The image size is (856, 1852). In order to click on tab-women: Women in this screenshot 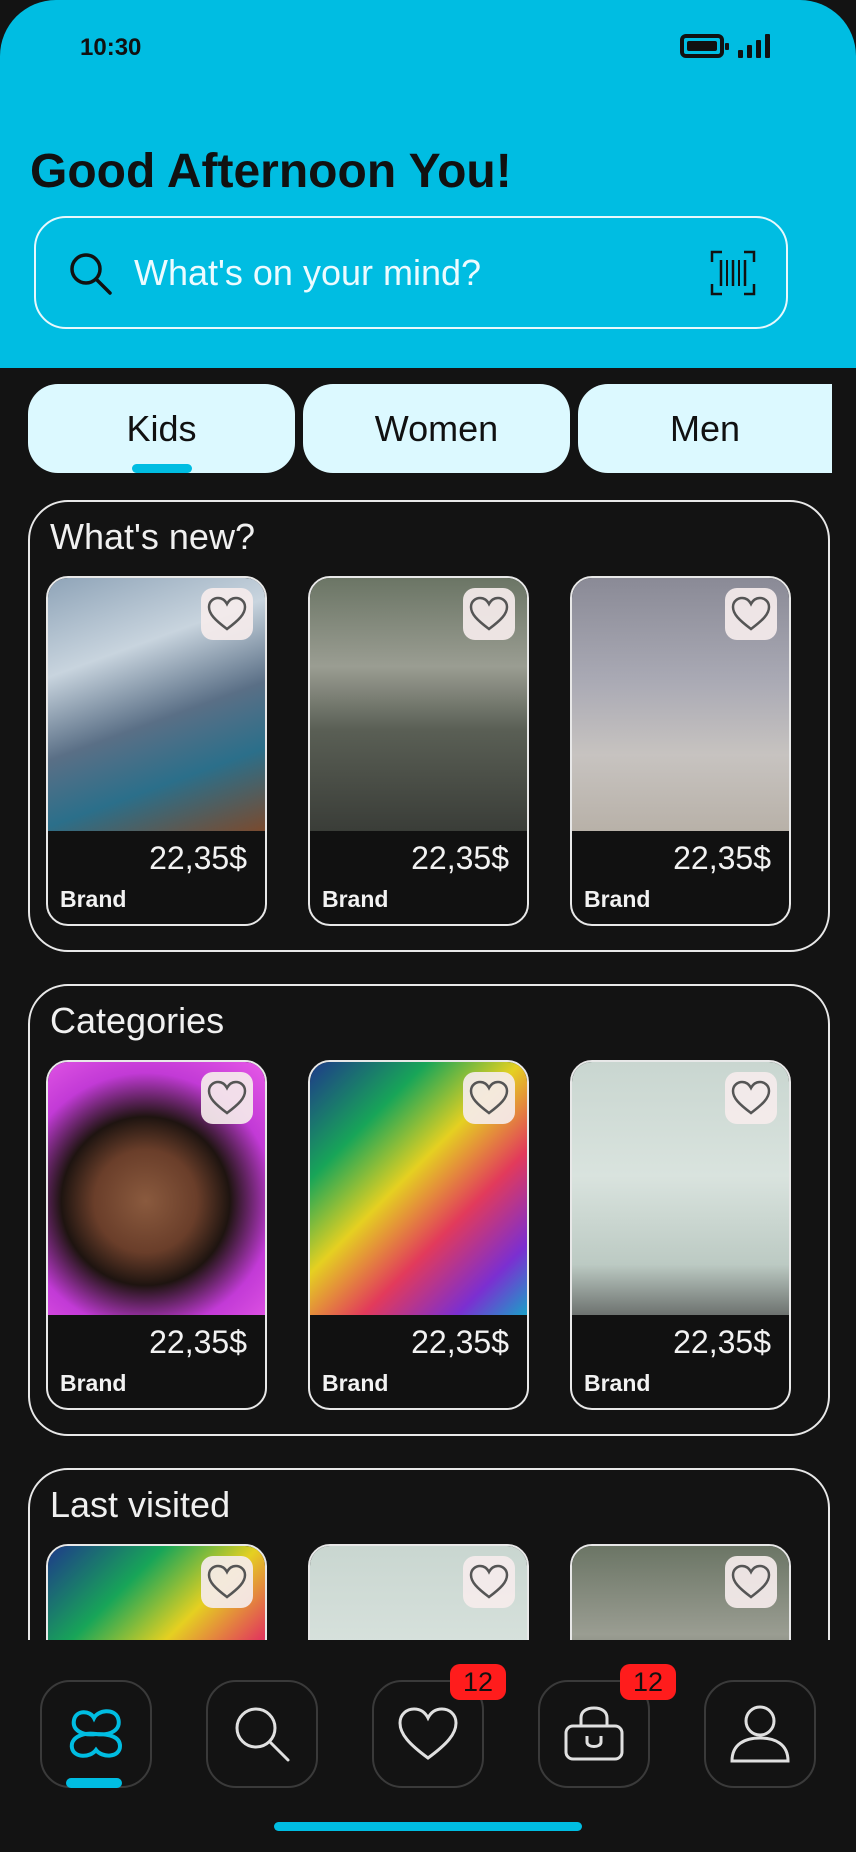, I will do `click(436, 428)`.